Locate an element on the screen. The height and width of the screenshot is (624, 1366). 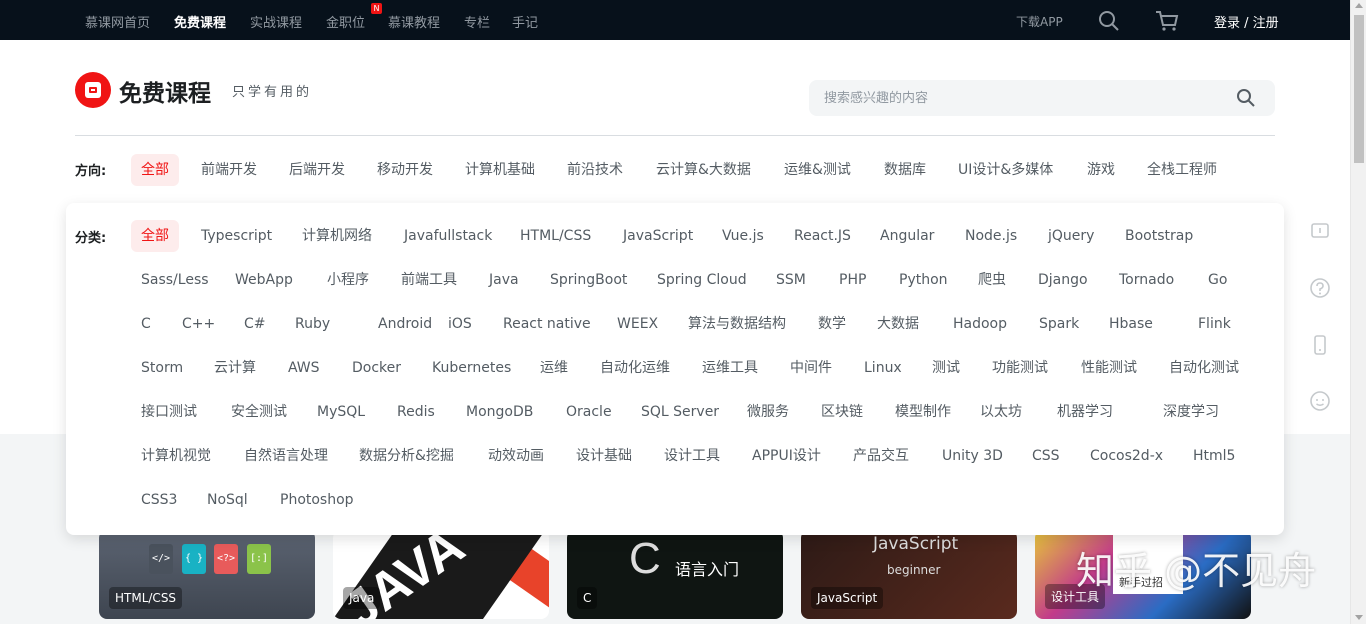
login-register-link: 登录 / 注册 is located at coordinates (1246, 21).